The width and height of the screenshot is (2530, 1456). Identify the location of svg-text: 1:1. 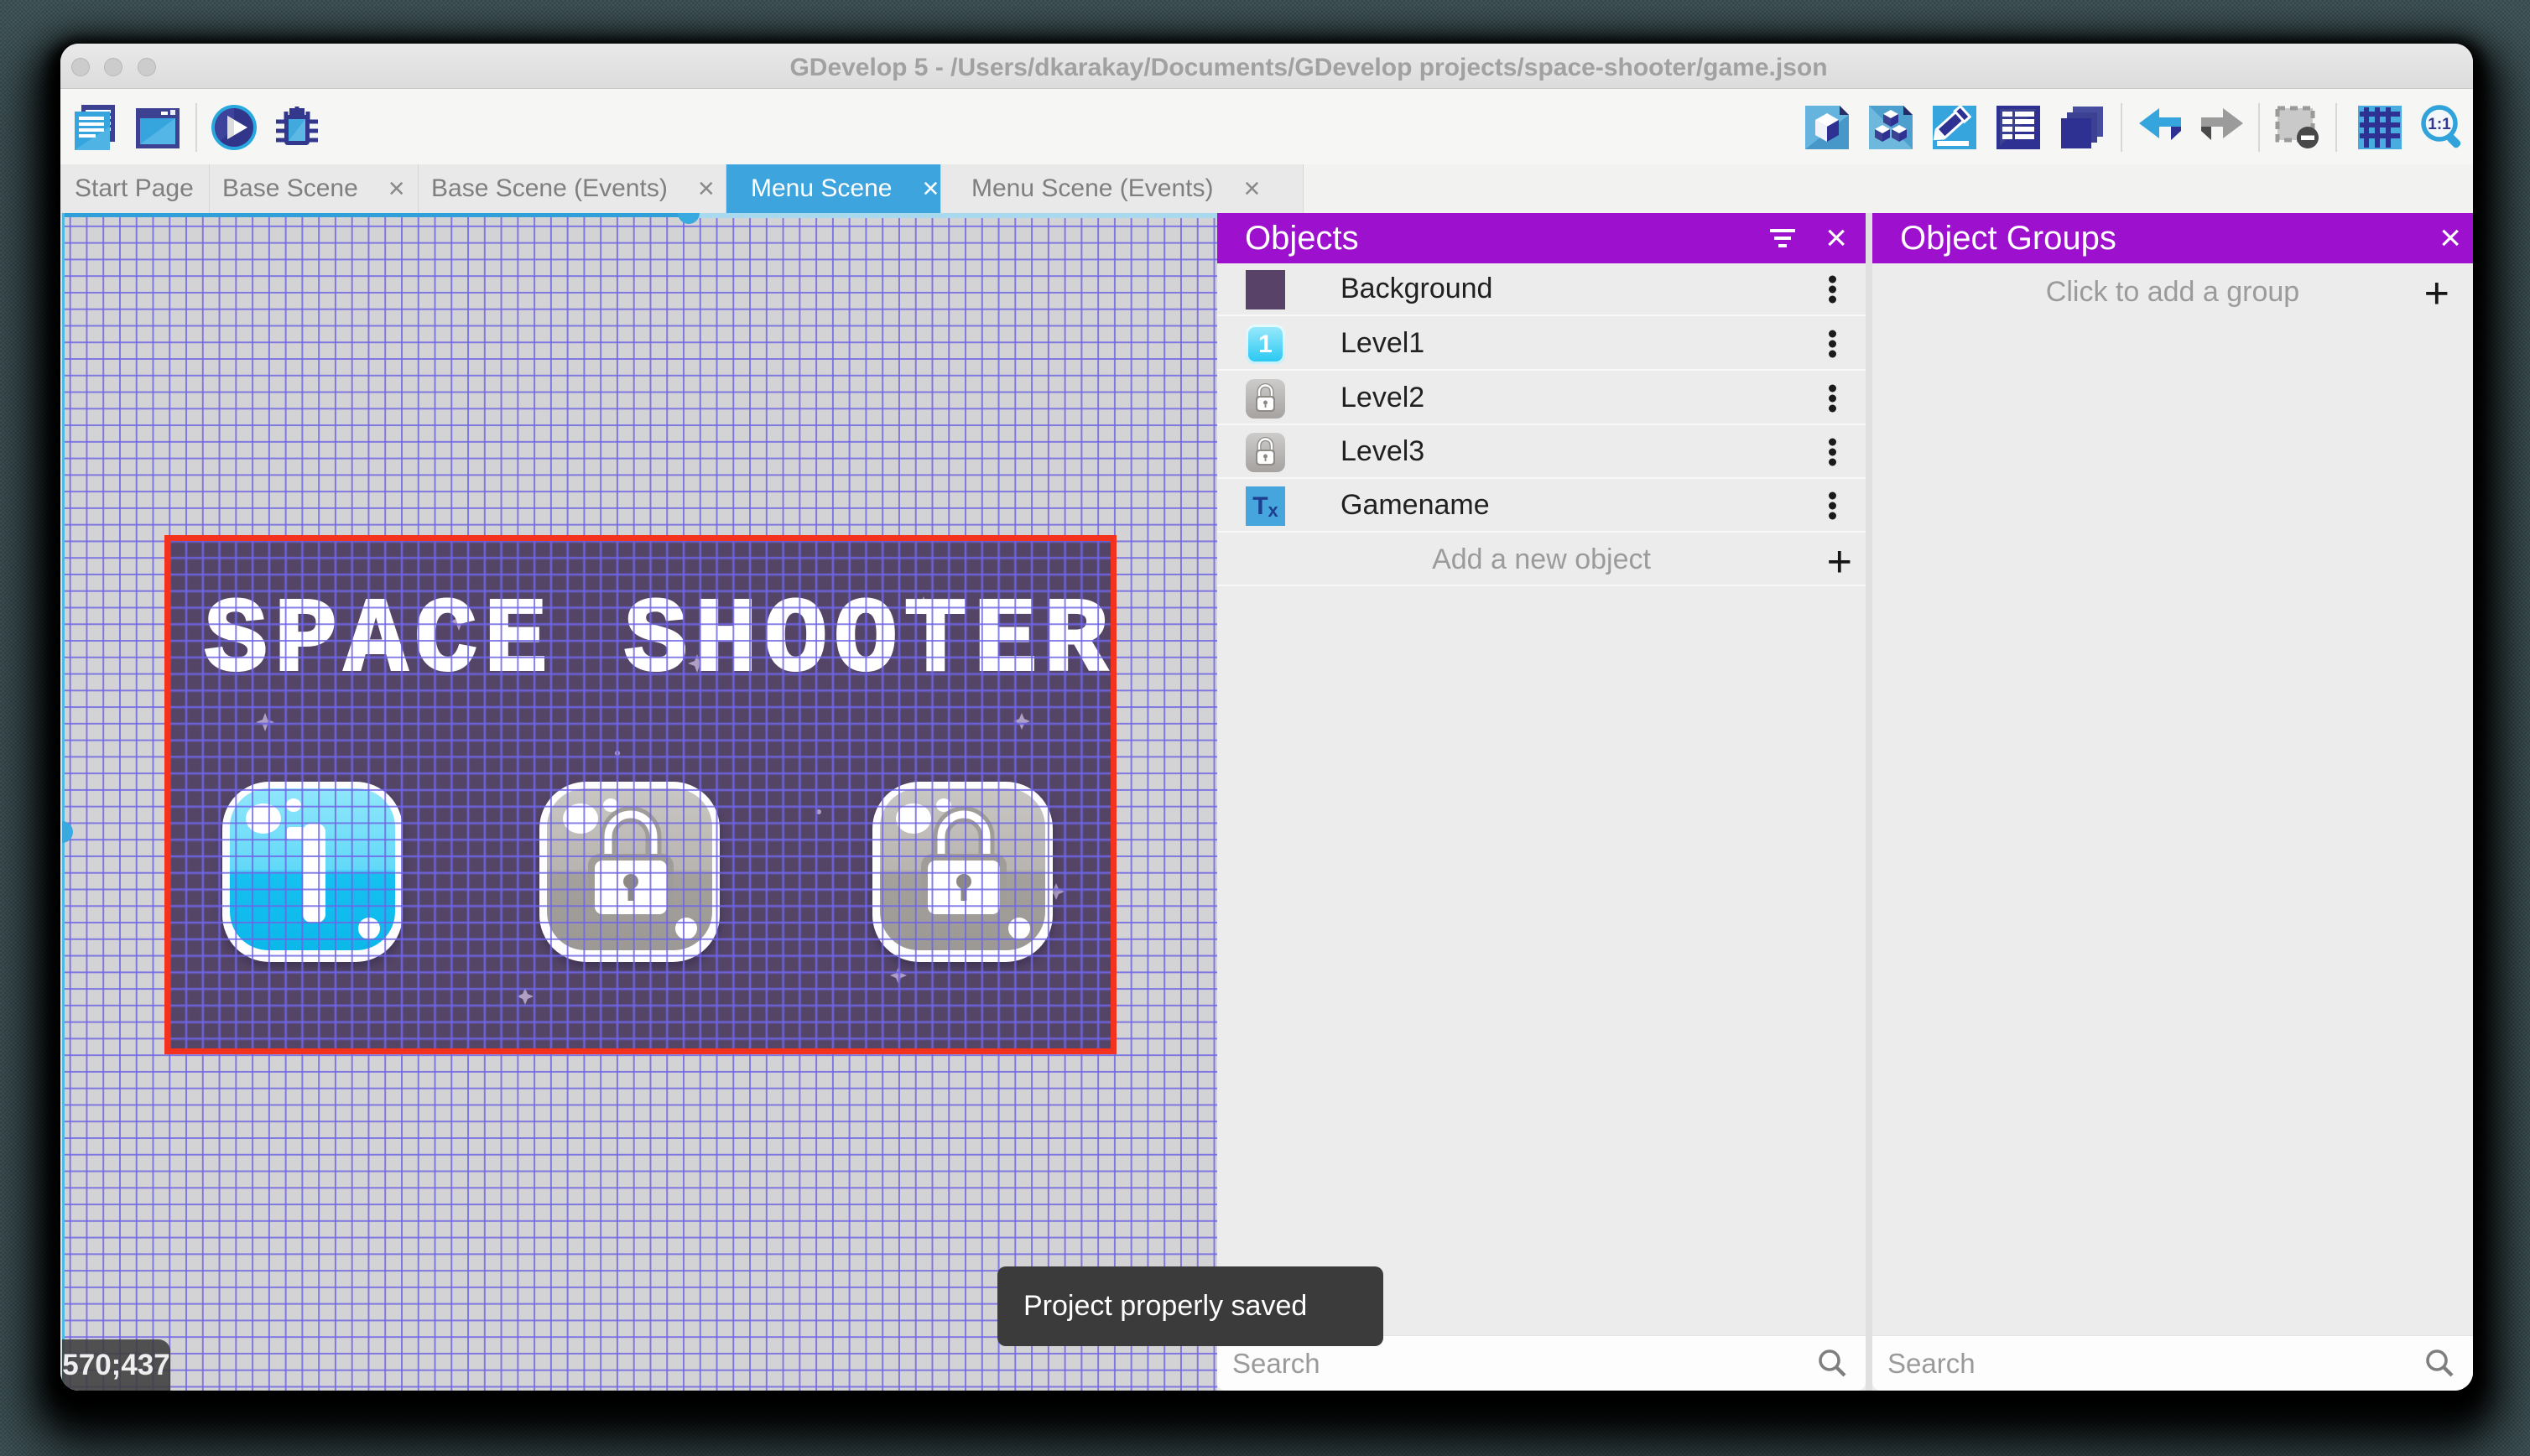
(2439, 124).